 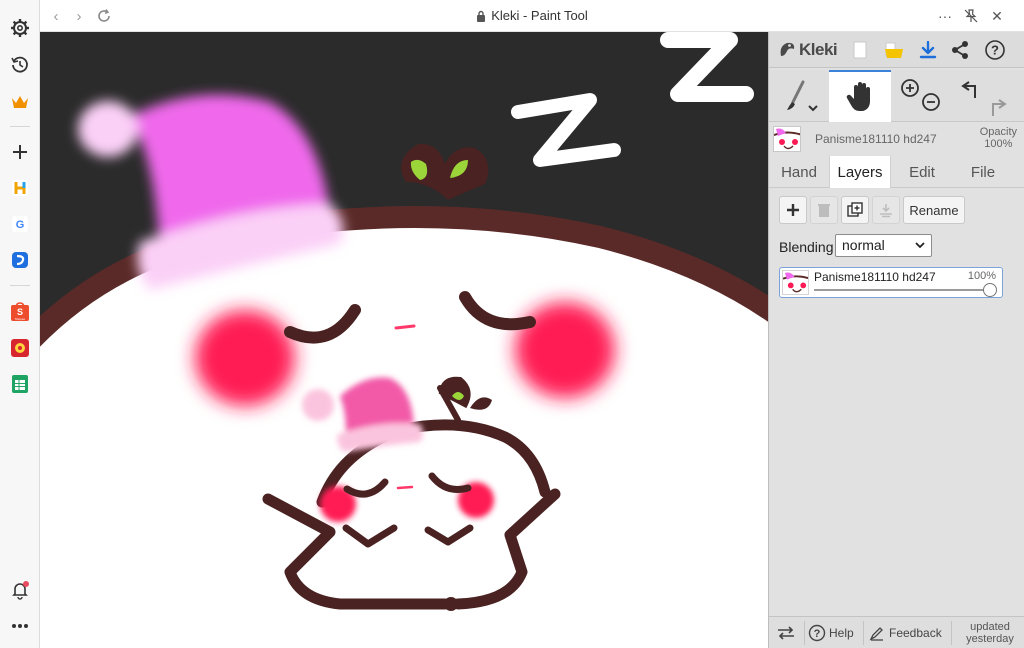 I want to click on undo-icon, so click(x=968, y=89).